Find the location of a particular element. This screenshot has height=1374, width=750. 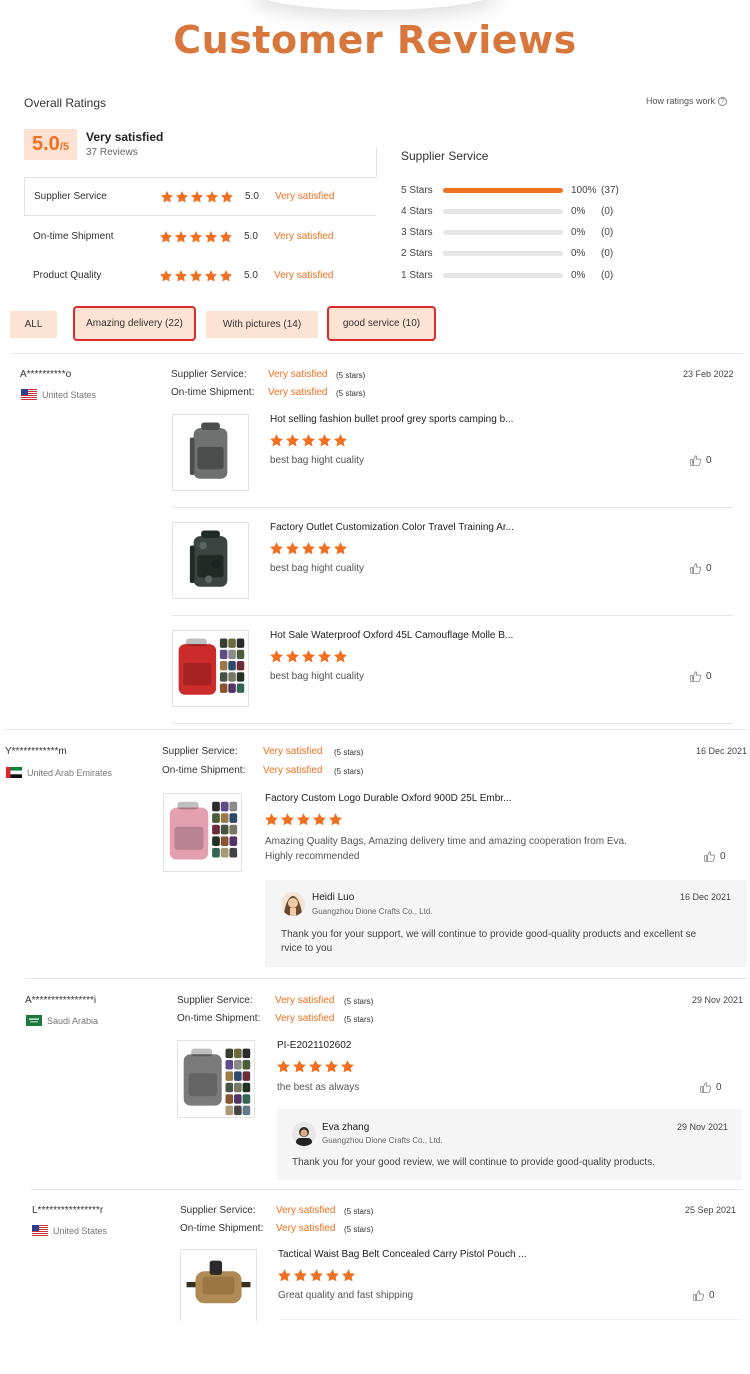

product-title: PI-E2021102602 is located at coordinates (314, 1045).